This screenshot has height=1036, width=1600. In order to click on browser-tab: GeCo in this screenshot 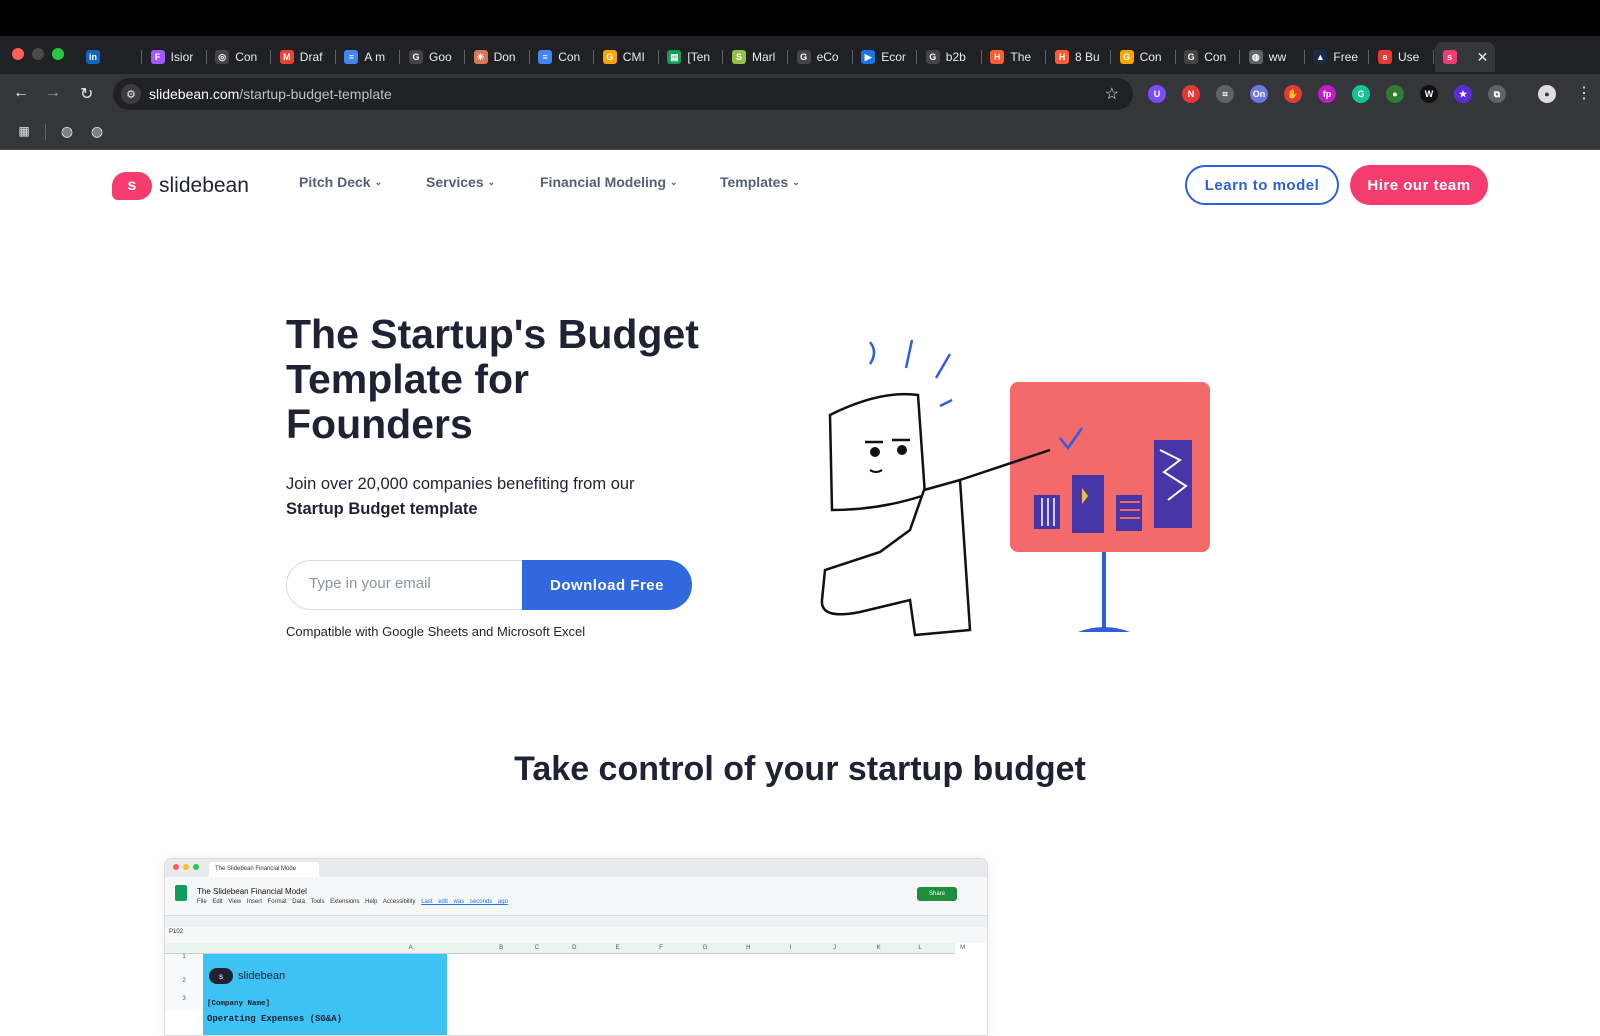, I will do `click(821, 57)`.